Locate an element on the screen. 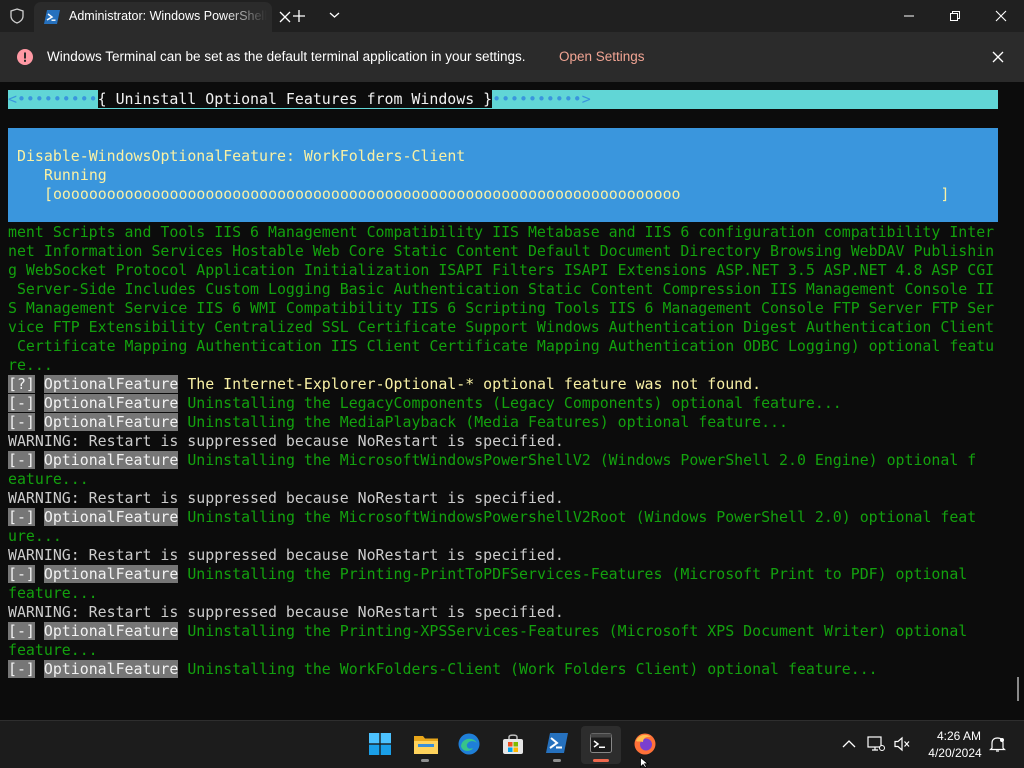  firefox-icon is located at coordinates (645, 744).